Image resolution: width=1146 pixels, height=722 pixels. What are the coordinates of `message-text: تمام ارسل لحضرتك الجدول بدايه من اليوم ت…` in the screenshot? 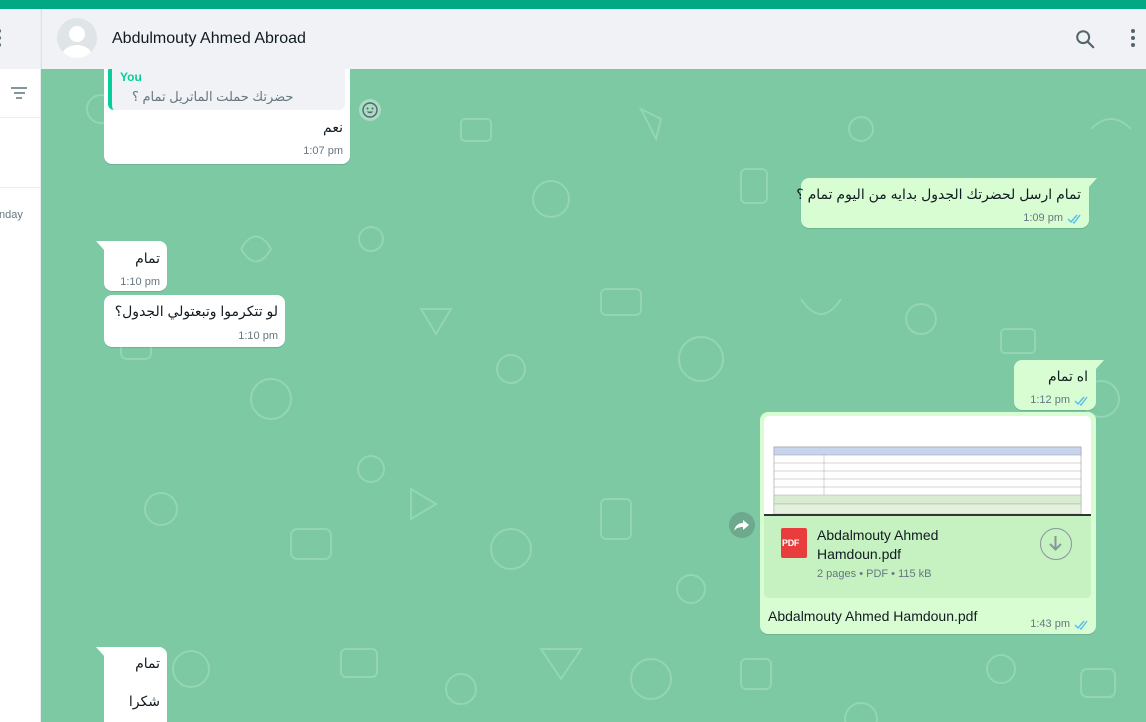 It's located at (938, 194).